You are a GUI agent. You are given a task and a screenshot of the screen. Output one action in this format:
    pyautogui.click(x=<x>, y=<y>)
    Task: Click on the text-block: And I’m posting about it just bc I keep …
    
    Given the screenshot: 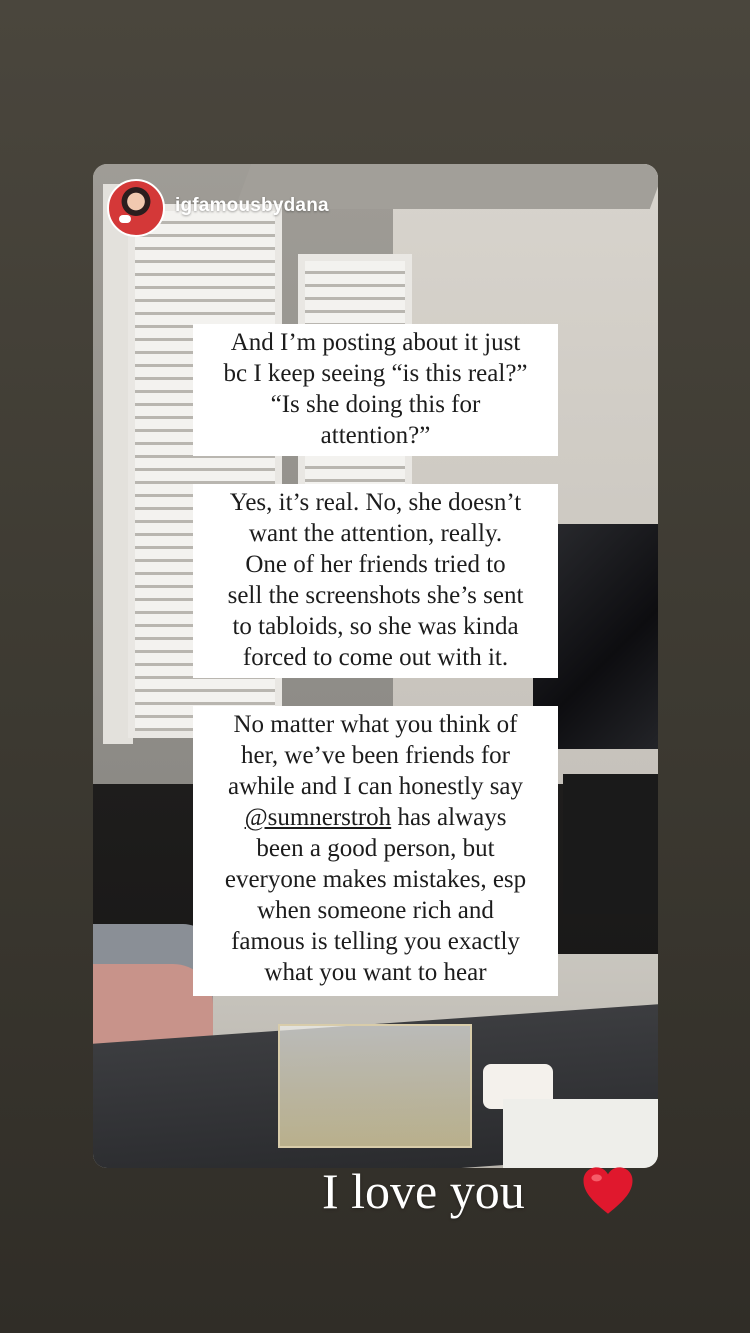 What is the action you would take?
    pyautogui.click(x=375, y=390)
    